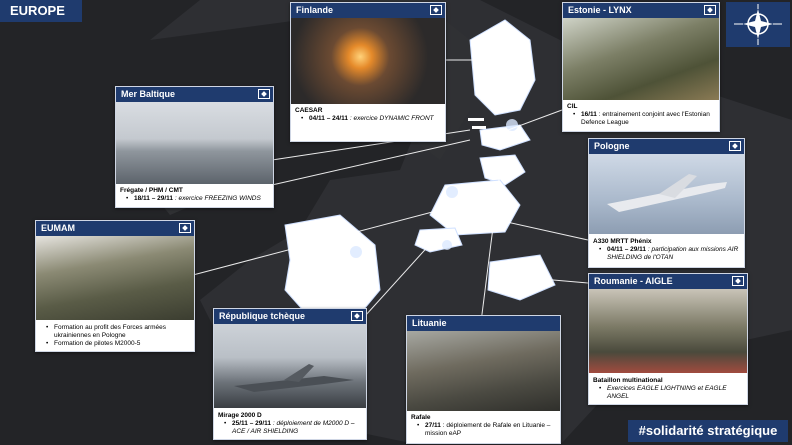  What do you see at coordinates (668, 331) in the screenshot?
I see `photo-bataillon` at bounding box center [668, 331].